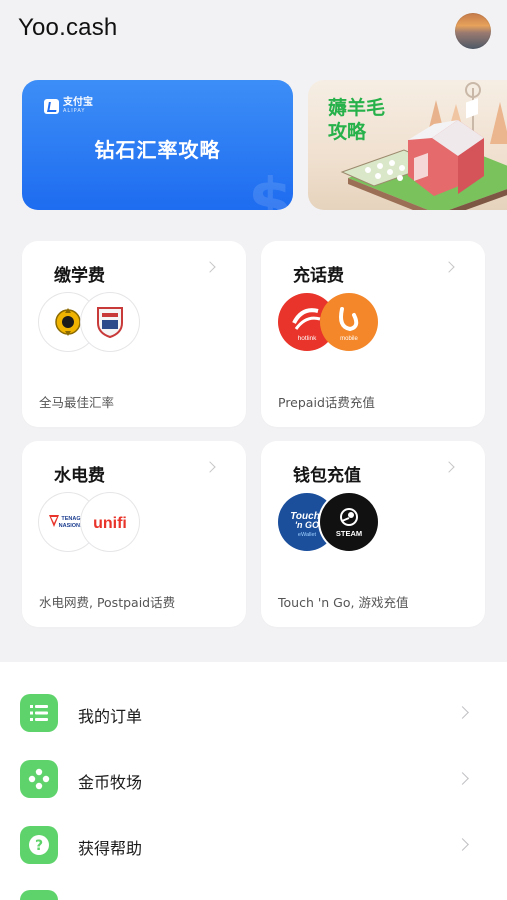  I want to click on mobile-logo-icon: mobile, so click(349, 322).